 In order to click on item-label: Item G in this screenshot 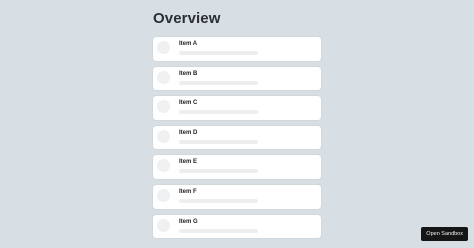, I will do `click(188, 221)`.